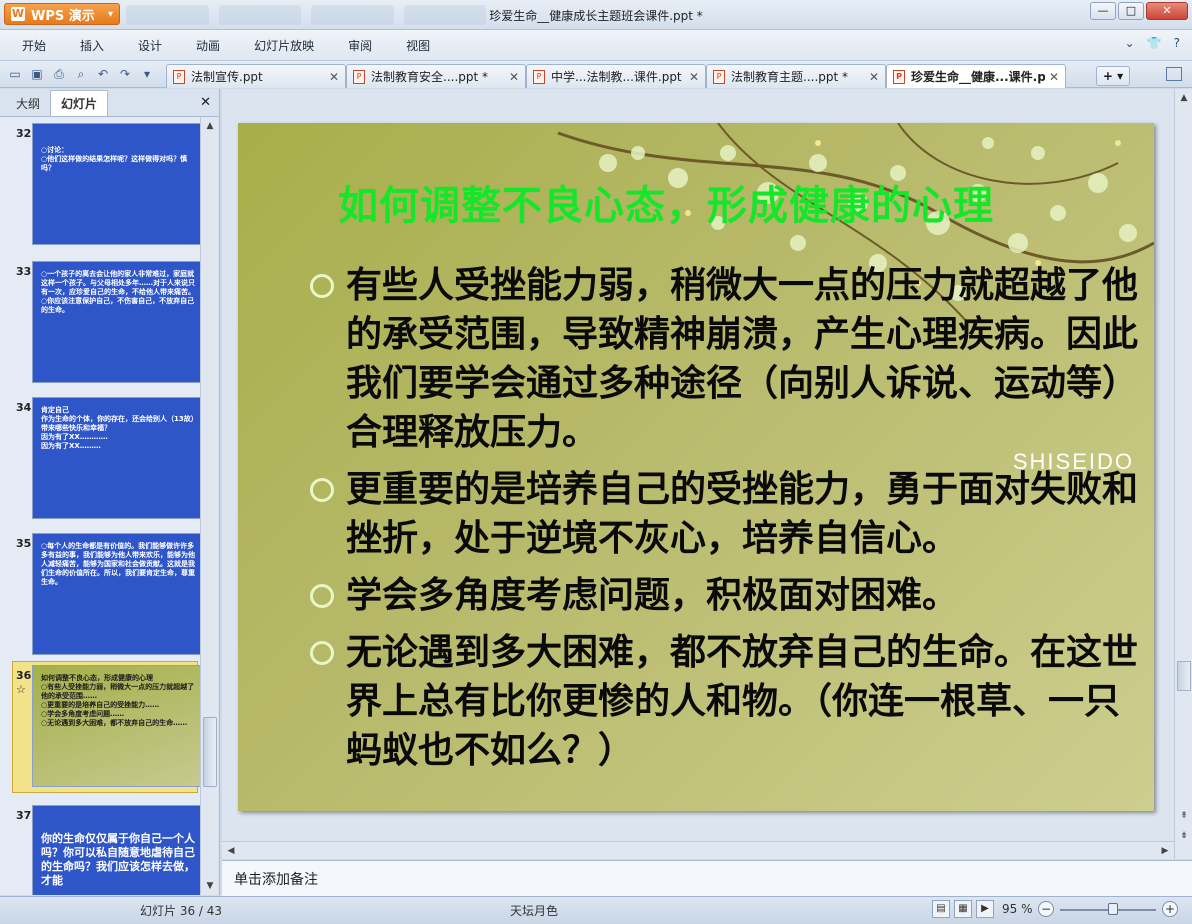 Image resolution: width=1192 pixels, height=924 pixels. Describe the element at coordinates (103, 74) in the screenshot. I see `undo-icon: ↶` at that location.